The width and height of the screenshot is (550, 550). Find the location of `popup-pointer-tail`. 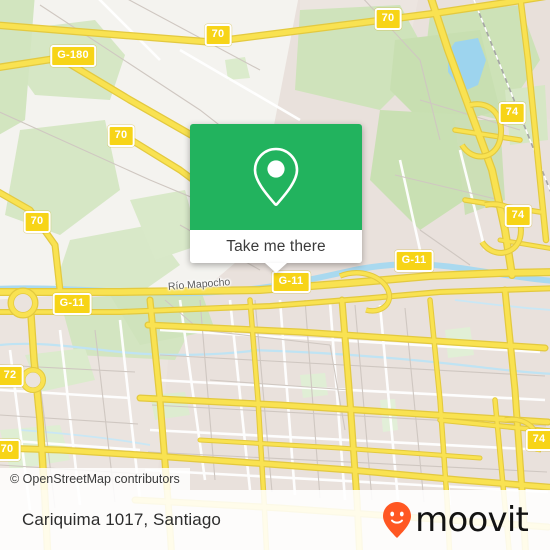

popup-pointer-tail is located at coordinates (276, 268).